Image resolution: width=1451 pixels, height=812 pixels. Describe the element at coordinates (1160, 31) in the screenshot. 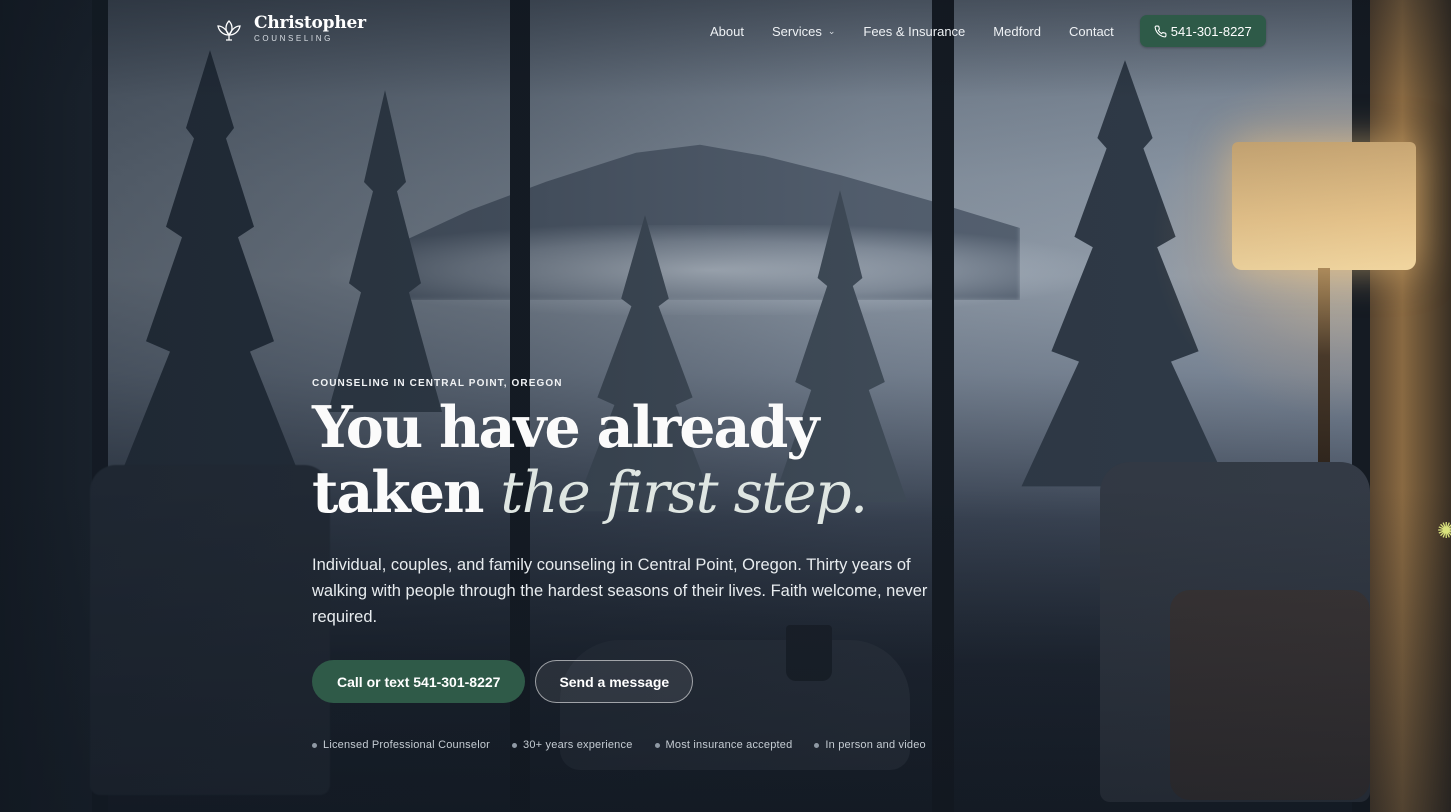

I see `phone-icon` at that location.